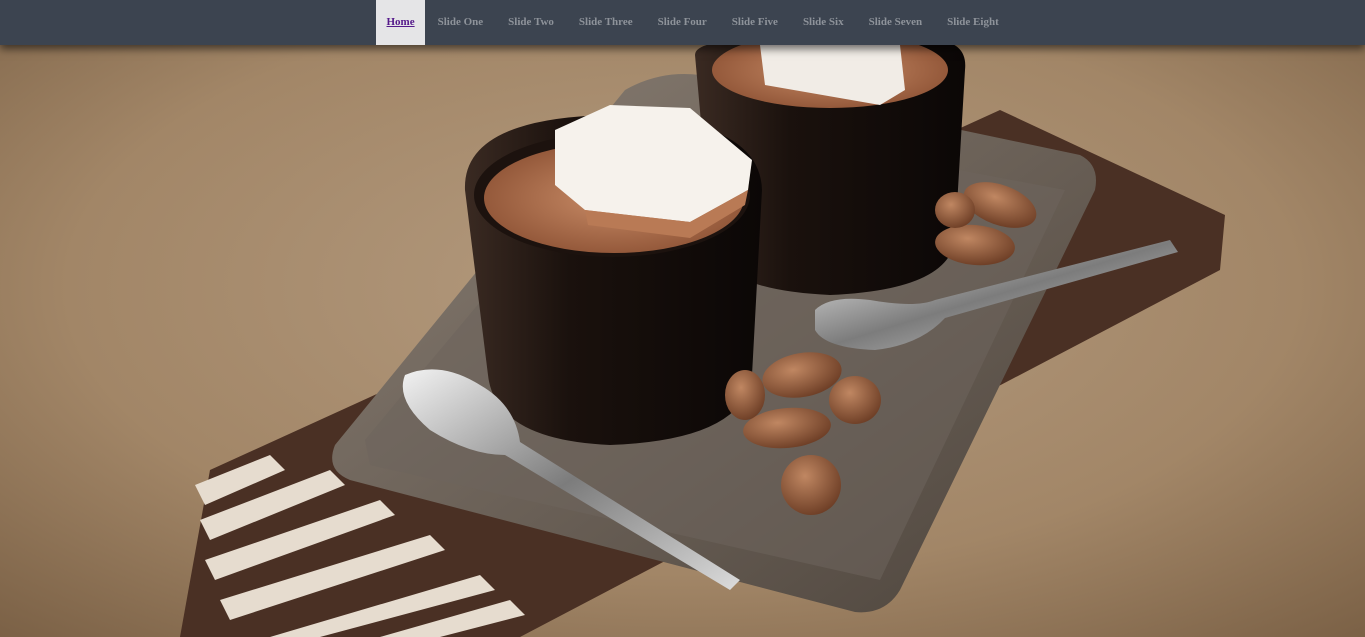  What do you see at coordinates (895, 22) in the screenshot?
I see `nav-item-slide-seven: Slide Seven` at bounding box center [895, 22].